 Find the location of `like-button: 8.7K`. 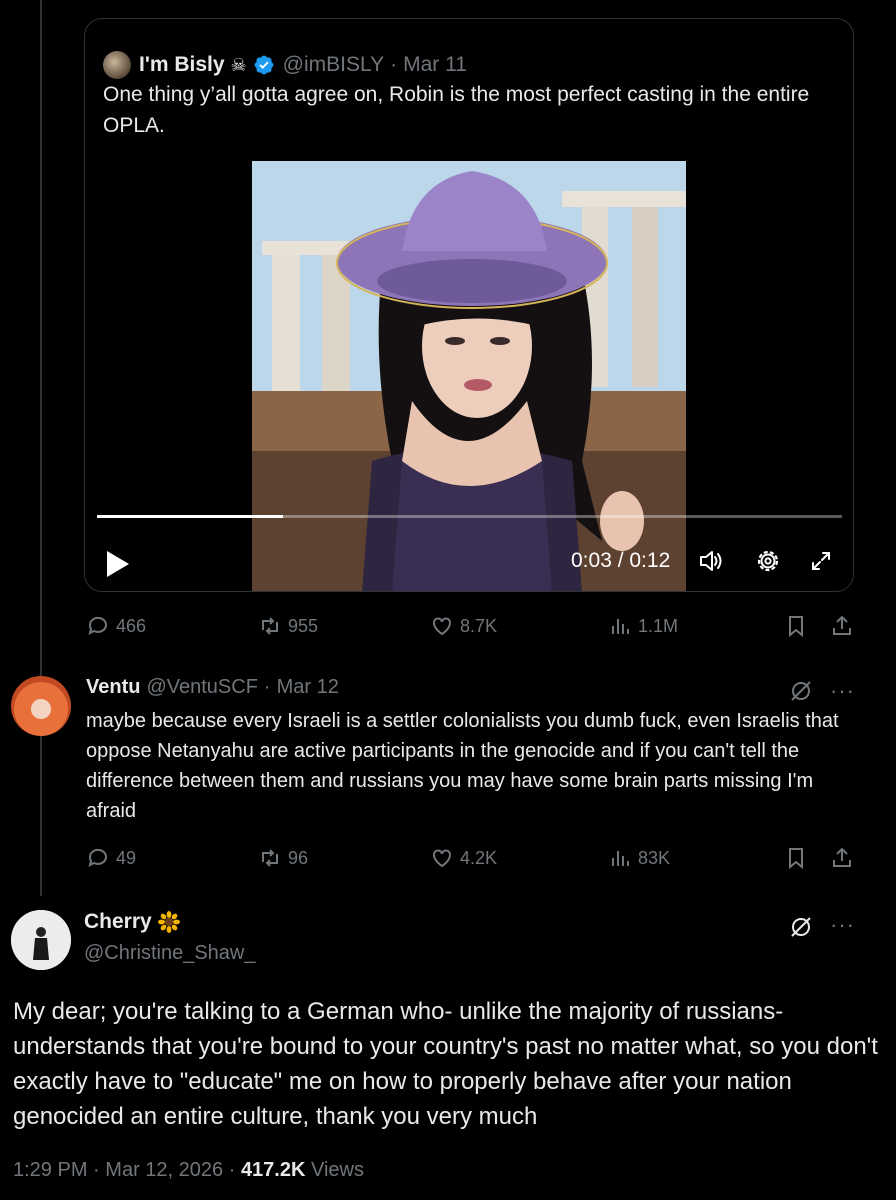

like-button: 8.7K is located at coordinates (463, 626).